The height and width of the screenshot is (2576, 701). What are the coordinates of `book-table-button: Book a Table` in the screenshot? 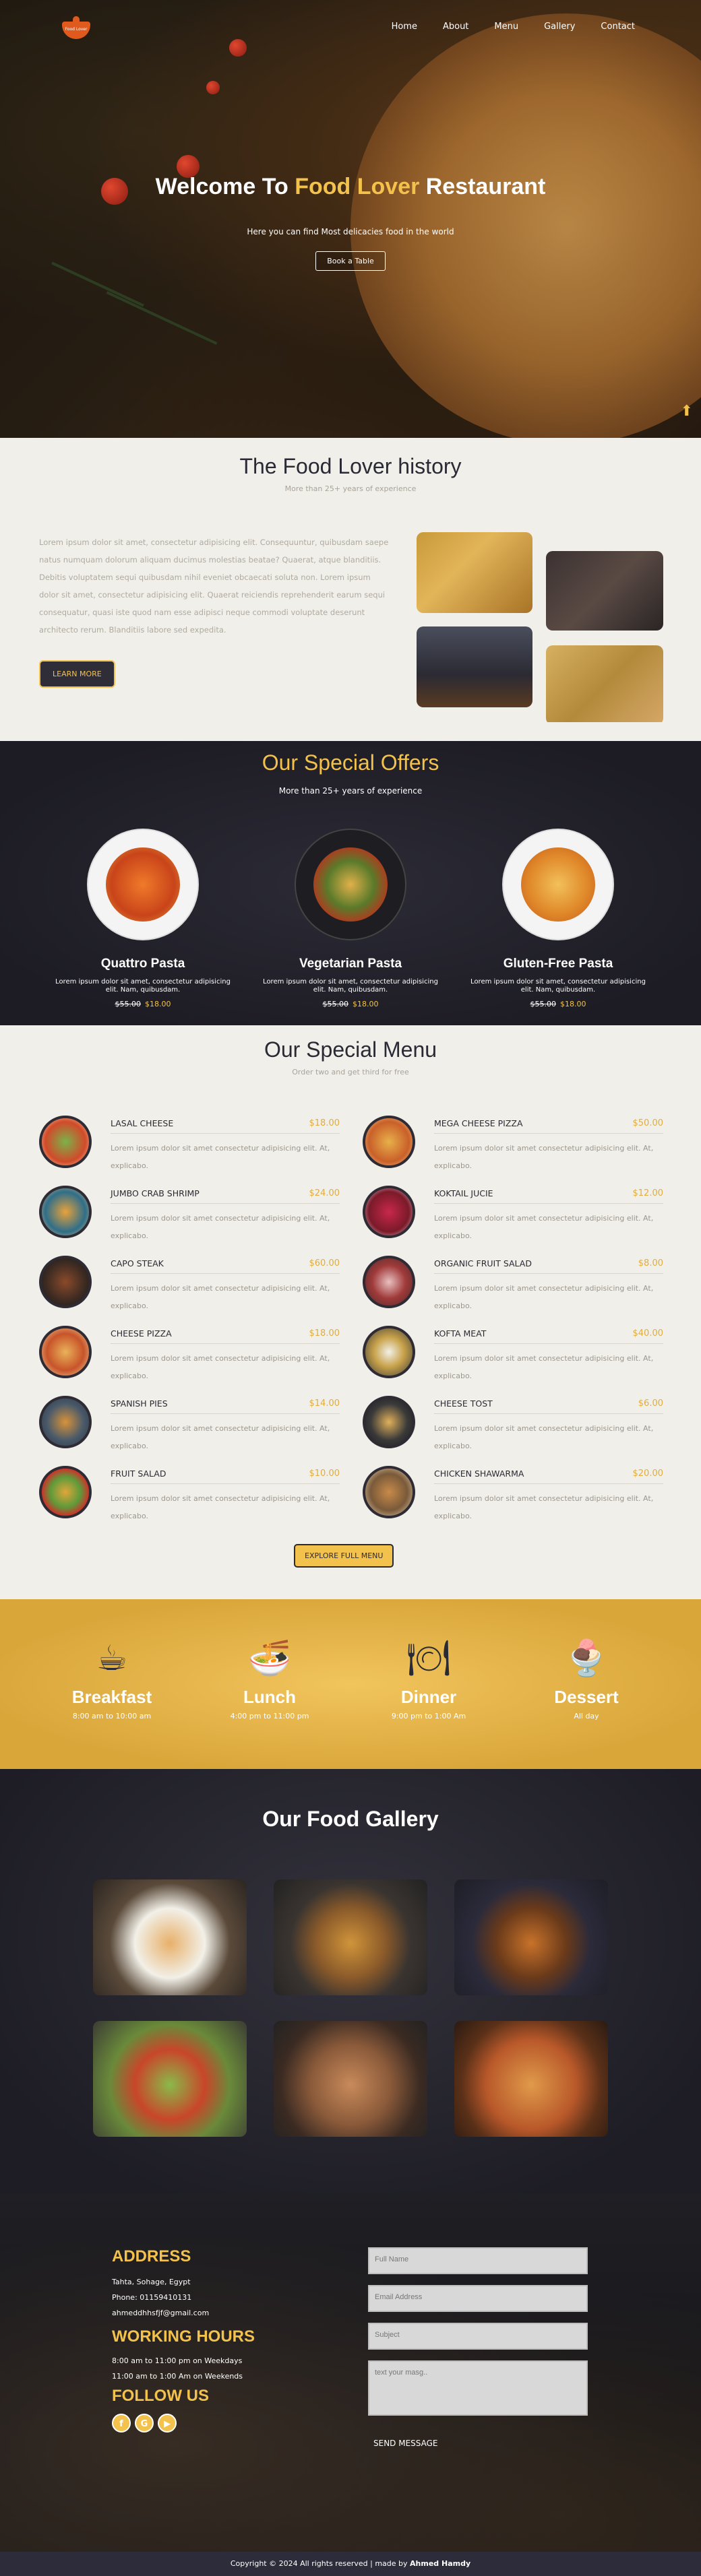 It's located at (350, 261).